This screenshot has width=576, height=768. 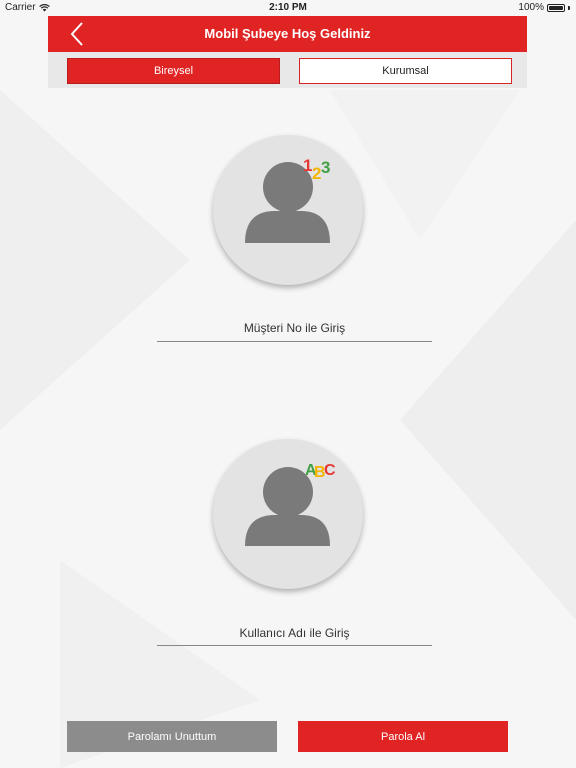 What do you see at coordinates (294, 328) in the screenshot?
I see `customer-number-login-label: Müşteri No ile Giriş` at bounding box center [294, 328].